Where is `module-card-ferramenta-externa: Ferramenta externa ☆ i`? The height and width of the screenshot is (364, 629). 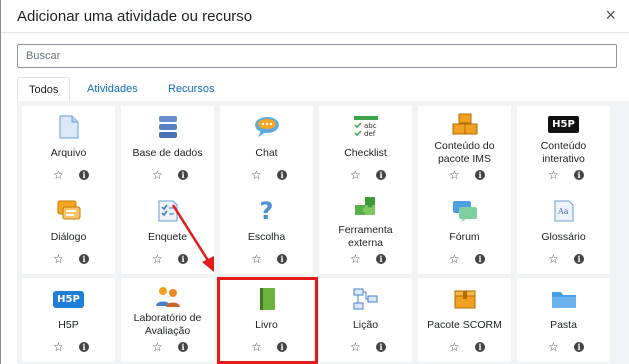 module-card-ferramenta-externa: Ferramenta externa ☆ i is located at coordinates (365, 232).